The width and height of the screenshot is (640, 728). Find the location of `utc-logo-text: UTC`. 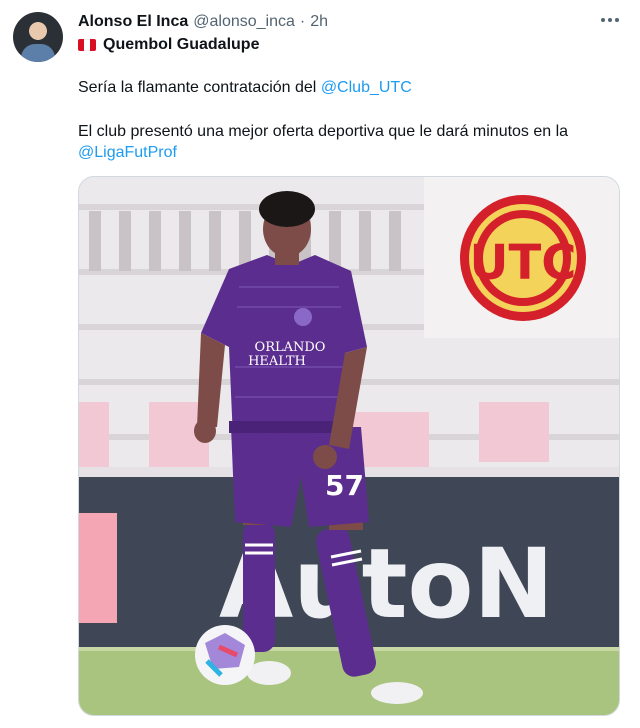

utc-logo-text: UTC is located at coordinates (522, 263).